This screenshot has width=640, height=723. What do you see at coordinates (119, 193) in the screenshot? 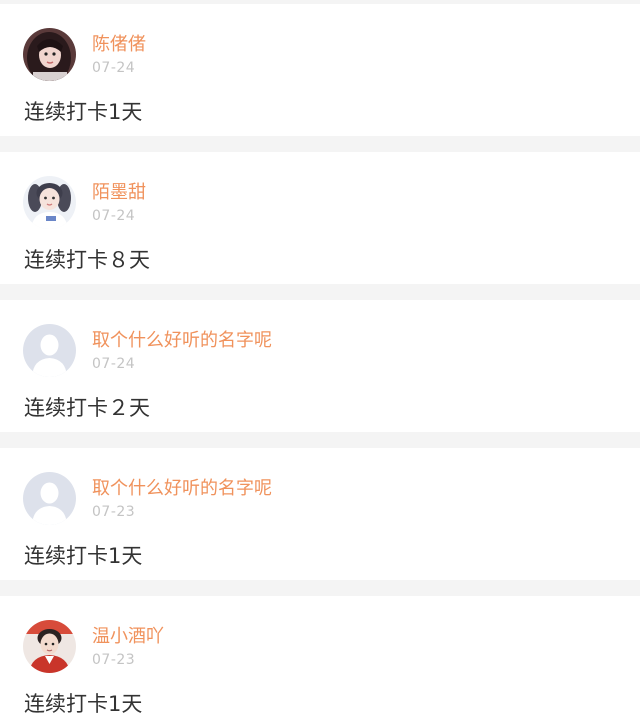
I see `username: 陌墨甜` at bounding box center [119, 193].